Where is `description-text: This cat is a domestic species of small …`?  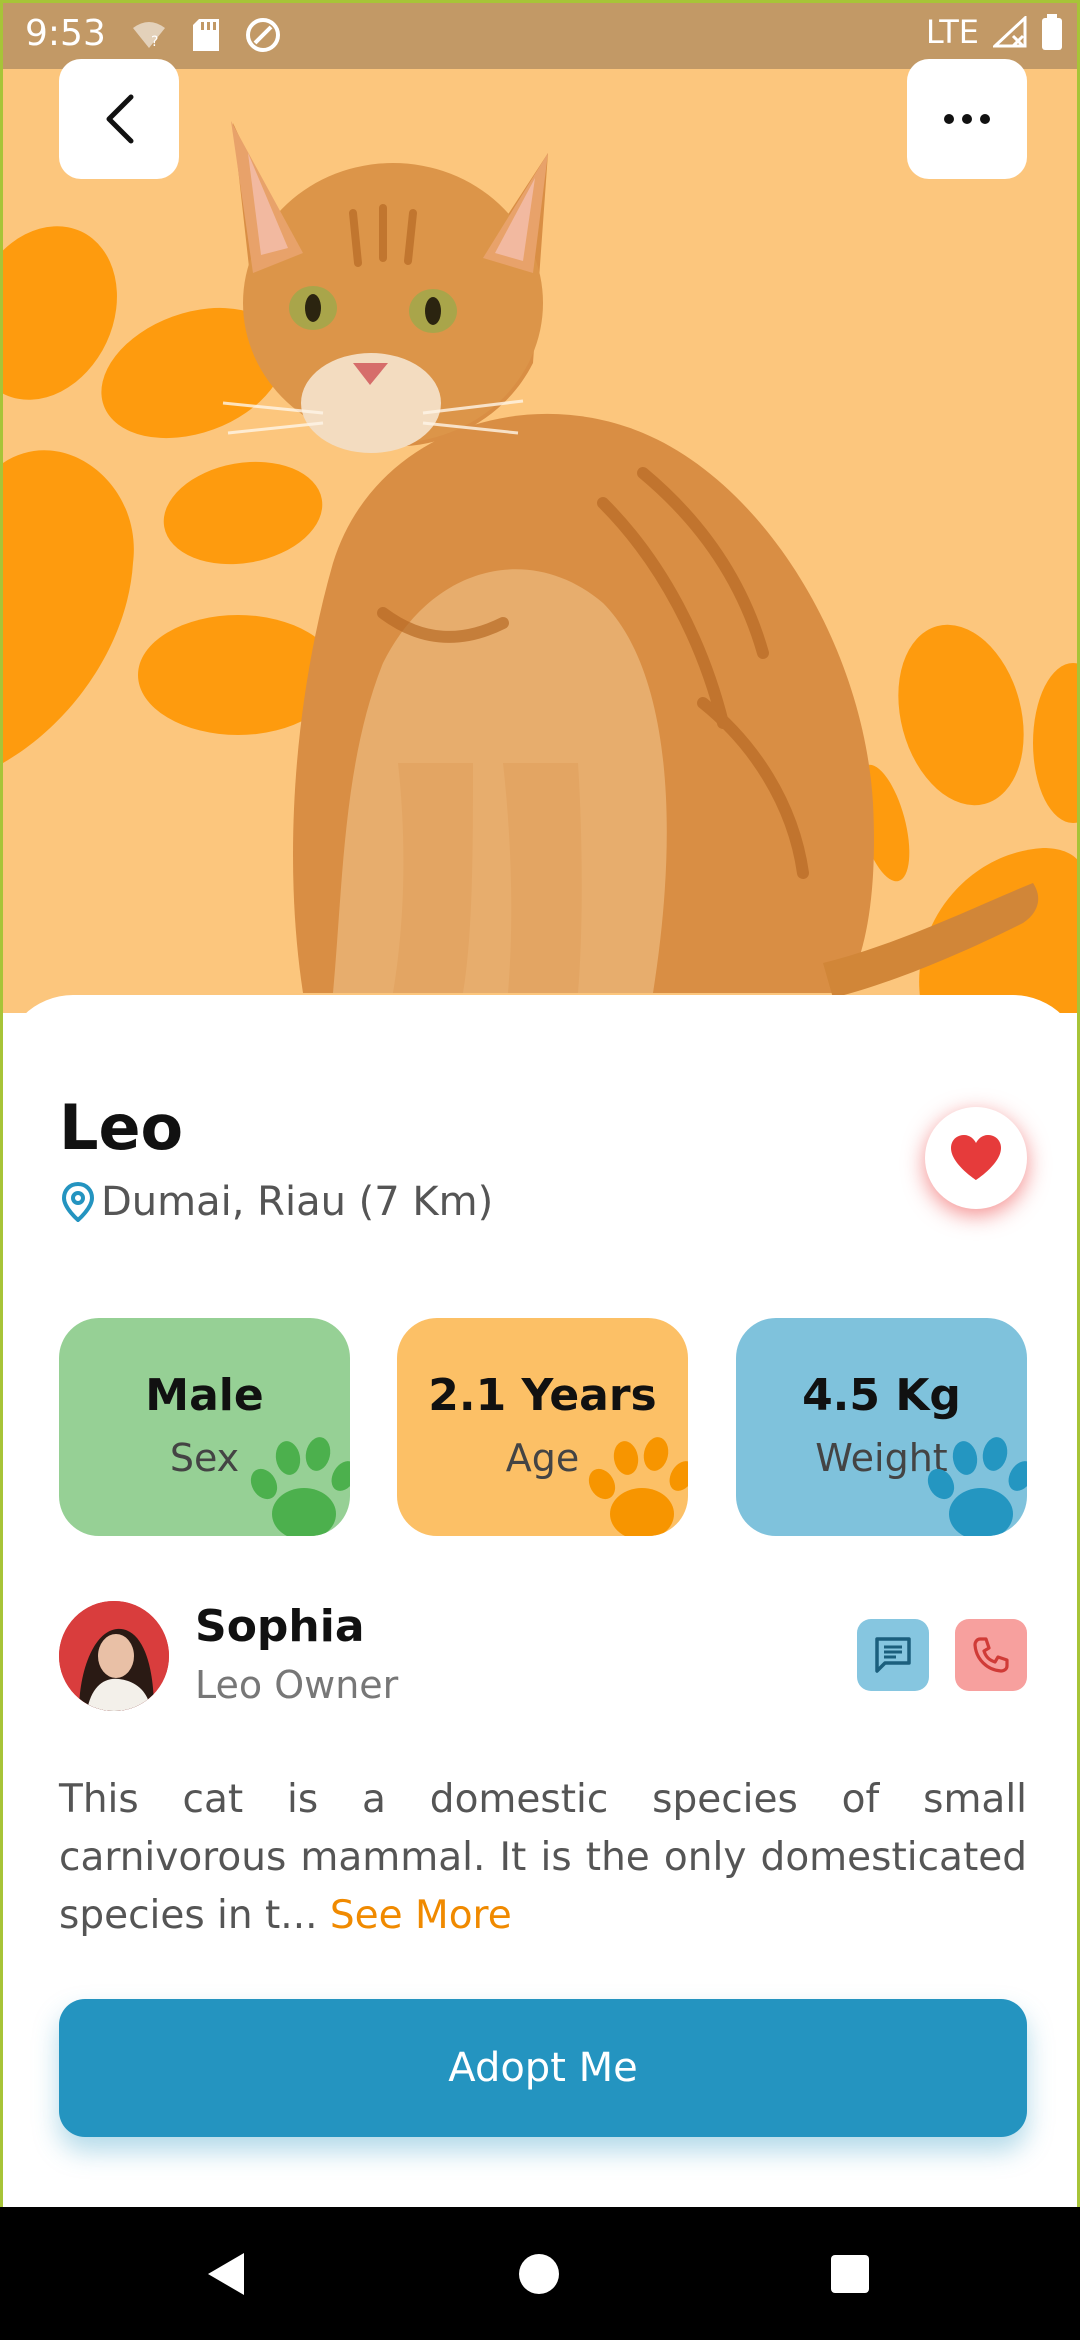
description-text: This cat is a domestic species of small … is located at coordinates (543, 1857).